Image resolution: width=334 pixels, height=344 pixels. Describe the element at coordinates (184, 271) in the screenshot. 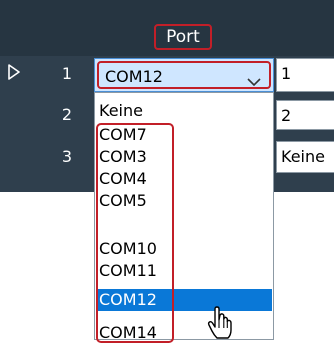

I see `dropdown-option-com11: COM11` at that location.